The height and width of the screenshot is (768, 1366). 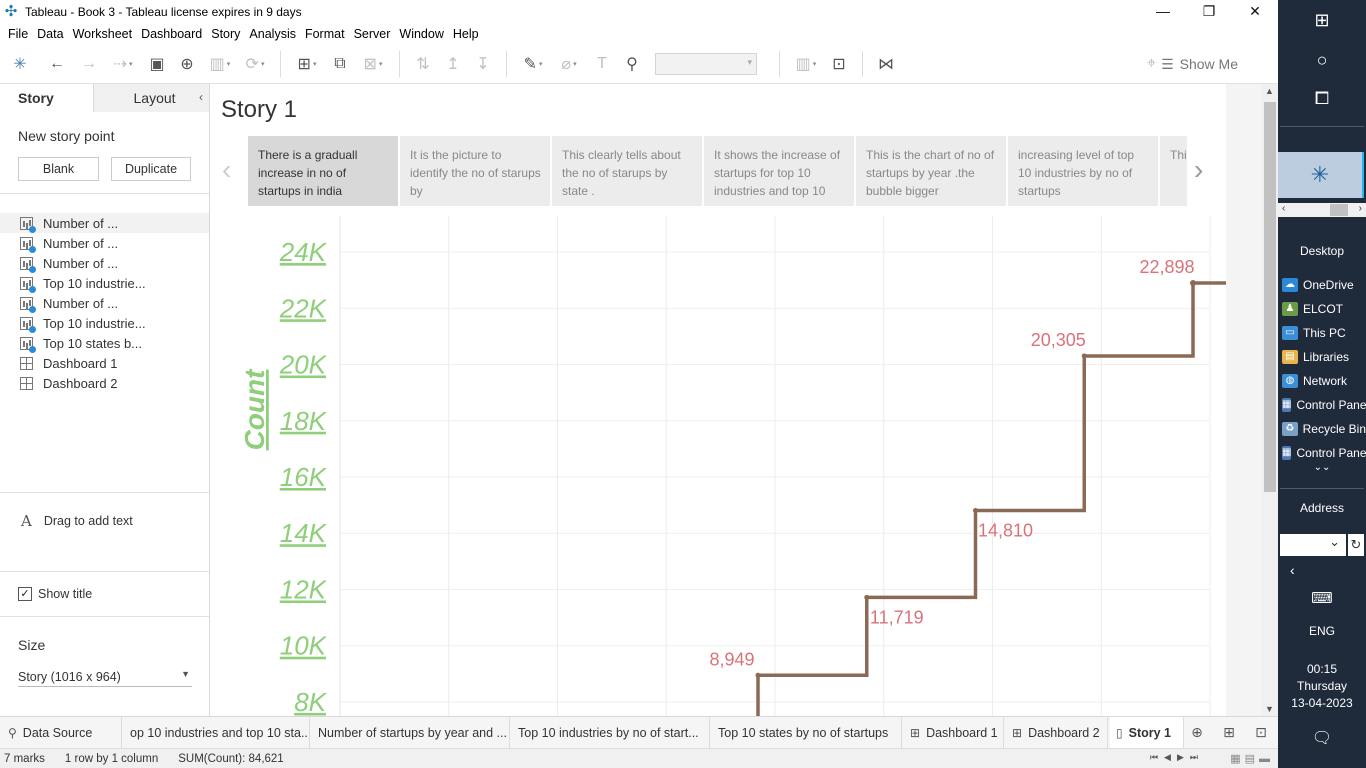 I want to click on save-icon: ▣, so click(x=157, y=64).